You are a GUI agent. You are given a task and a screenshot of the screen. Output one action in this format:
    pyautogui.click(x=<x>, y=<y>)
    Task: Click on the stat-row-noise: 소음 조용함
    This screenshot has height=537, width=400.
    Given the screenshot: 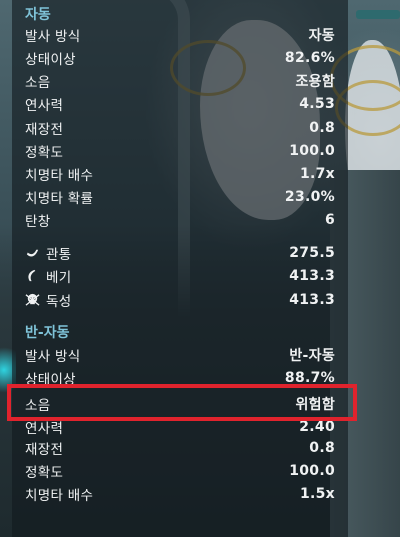 What is the action you would take?
    pyautogui.click(x=181, y=80)
    